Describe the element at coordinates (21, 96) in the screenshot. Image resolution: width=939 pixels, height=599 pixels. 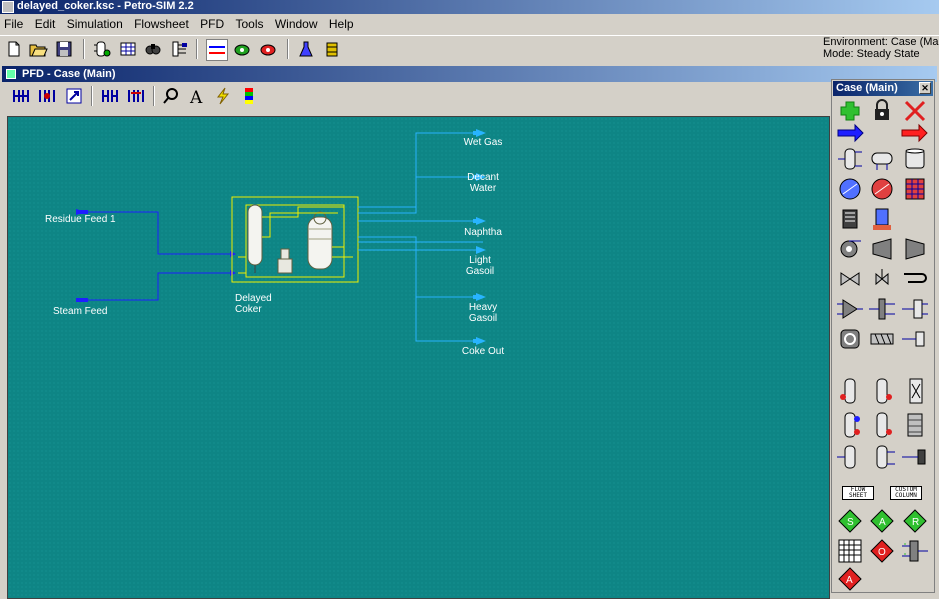
I see `size-mode-icon` at that location.